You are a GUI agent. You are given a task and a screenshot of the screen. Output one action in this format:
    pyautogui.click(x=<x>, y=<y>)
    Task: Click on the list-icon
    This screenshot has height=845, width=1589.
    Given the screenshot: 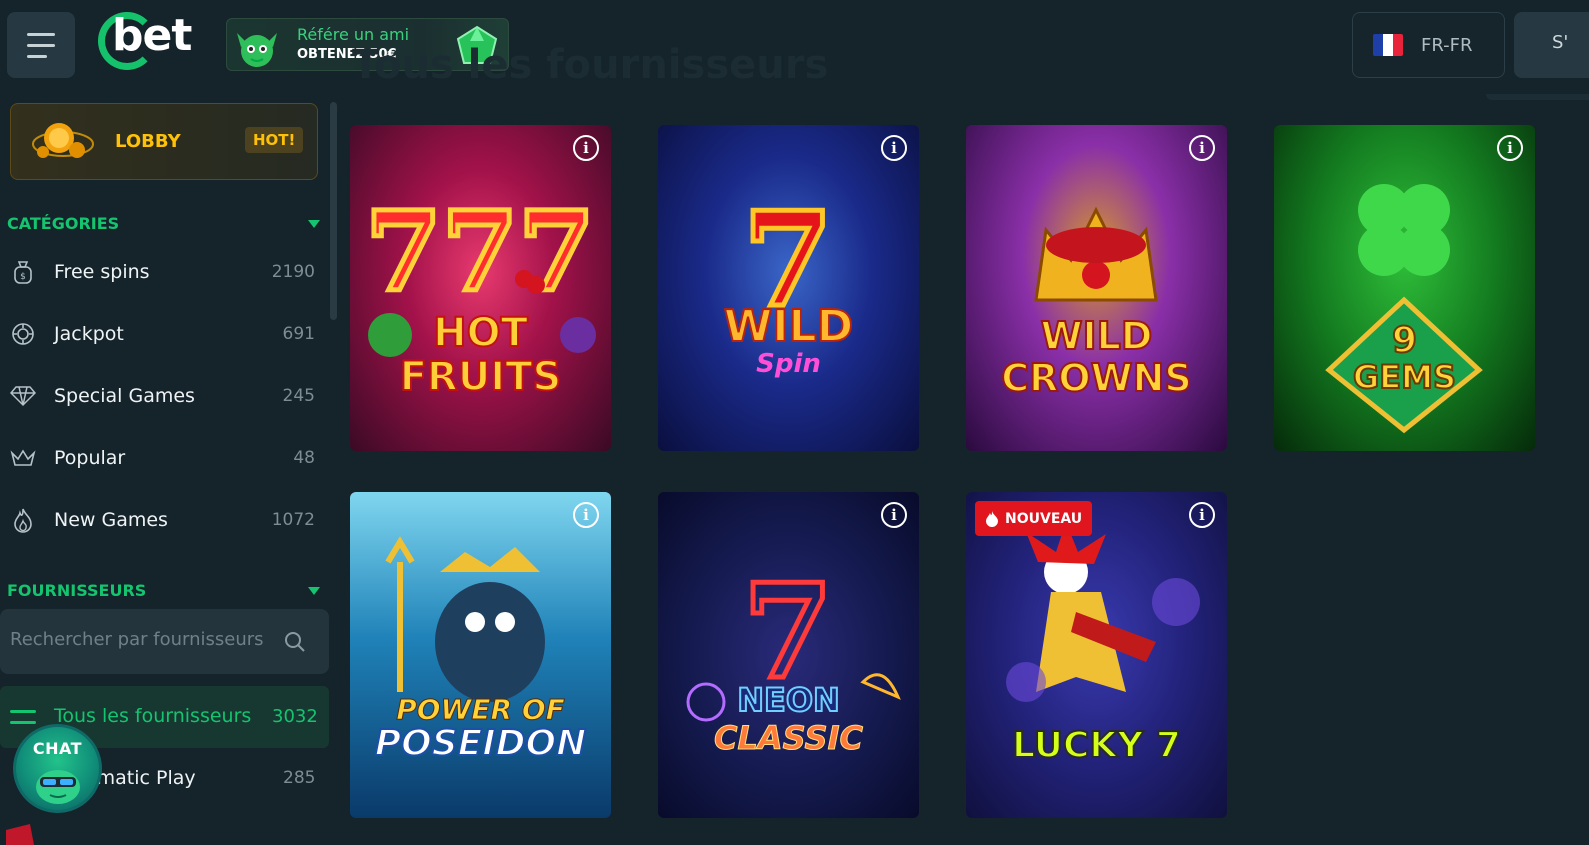 What is the action you would take?
    pyautogui.click(x=23, y=717)
    